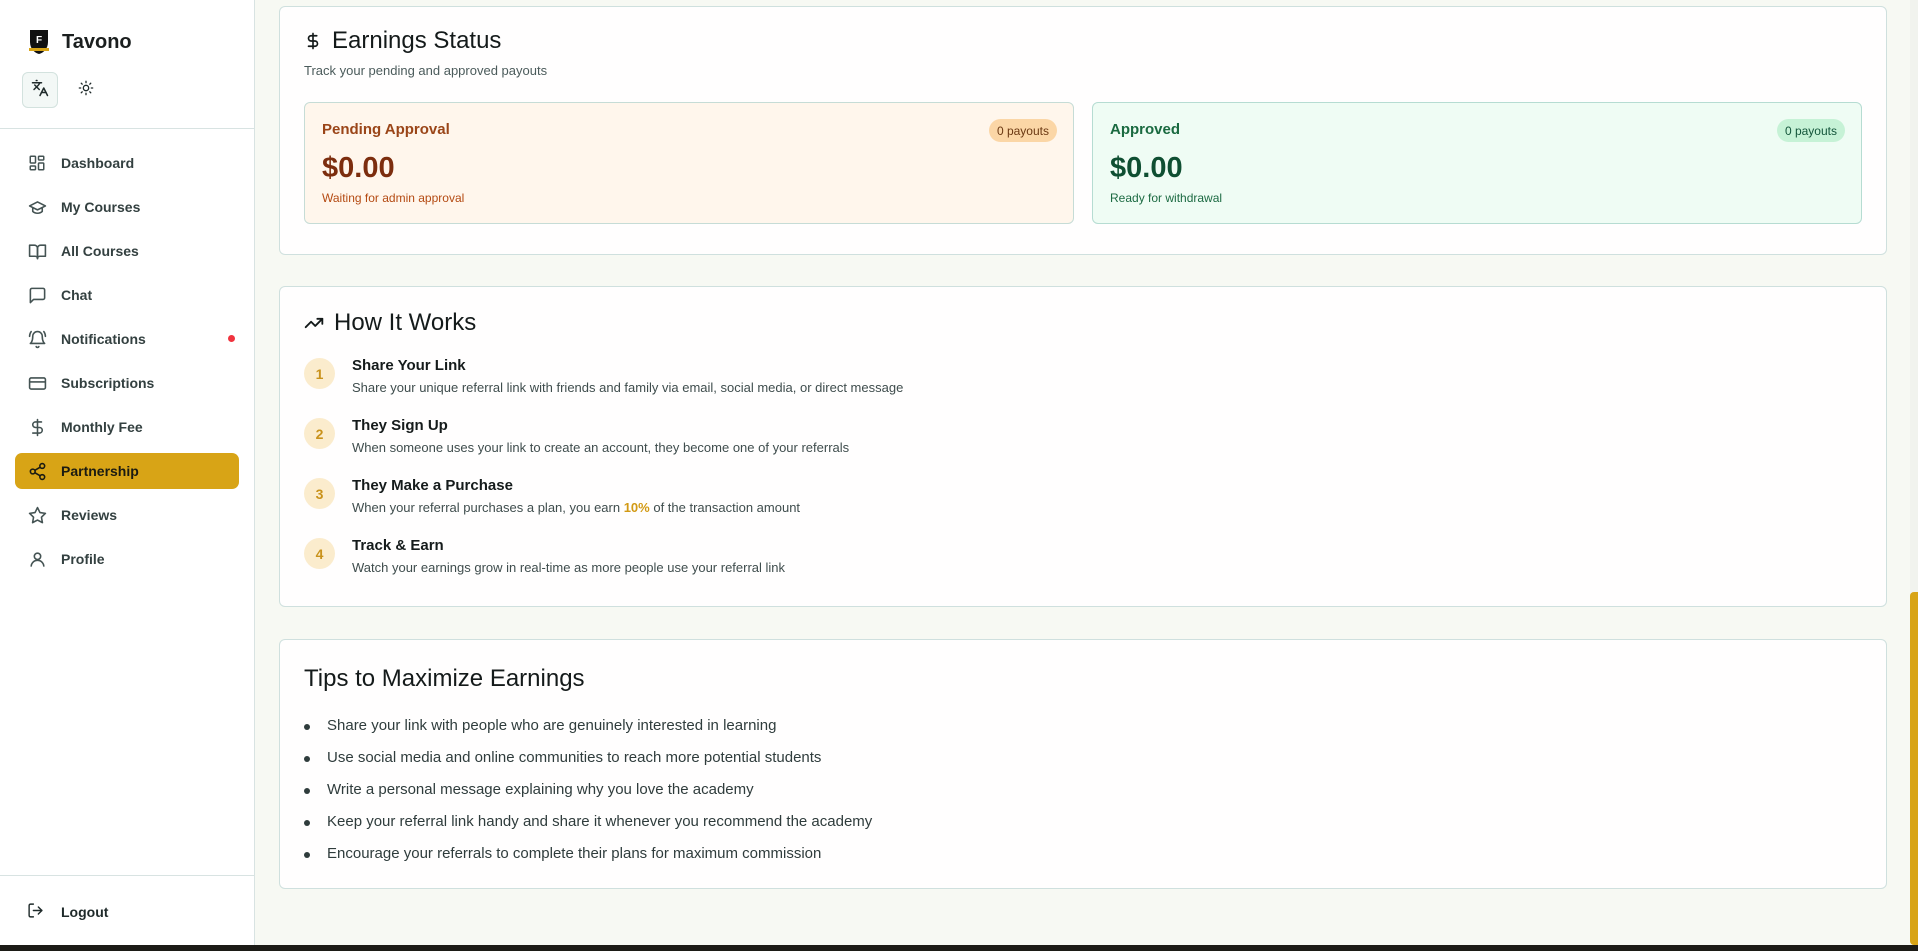 This screenshot has height=951, width=1918. Describe the element at coordinates (37, 339) in the screenshot. I see `bell-icon` at that location.